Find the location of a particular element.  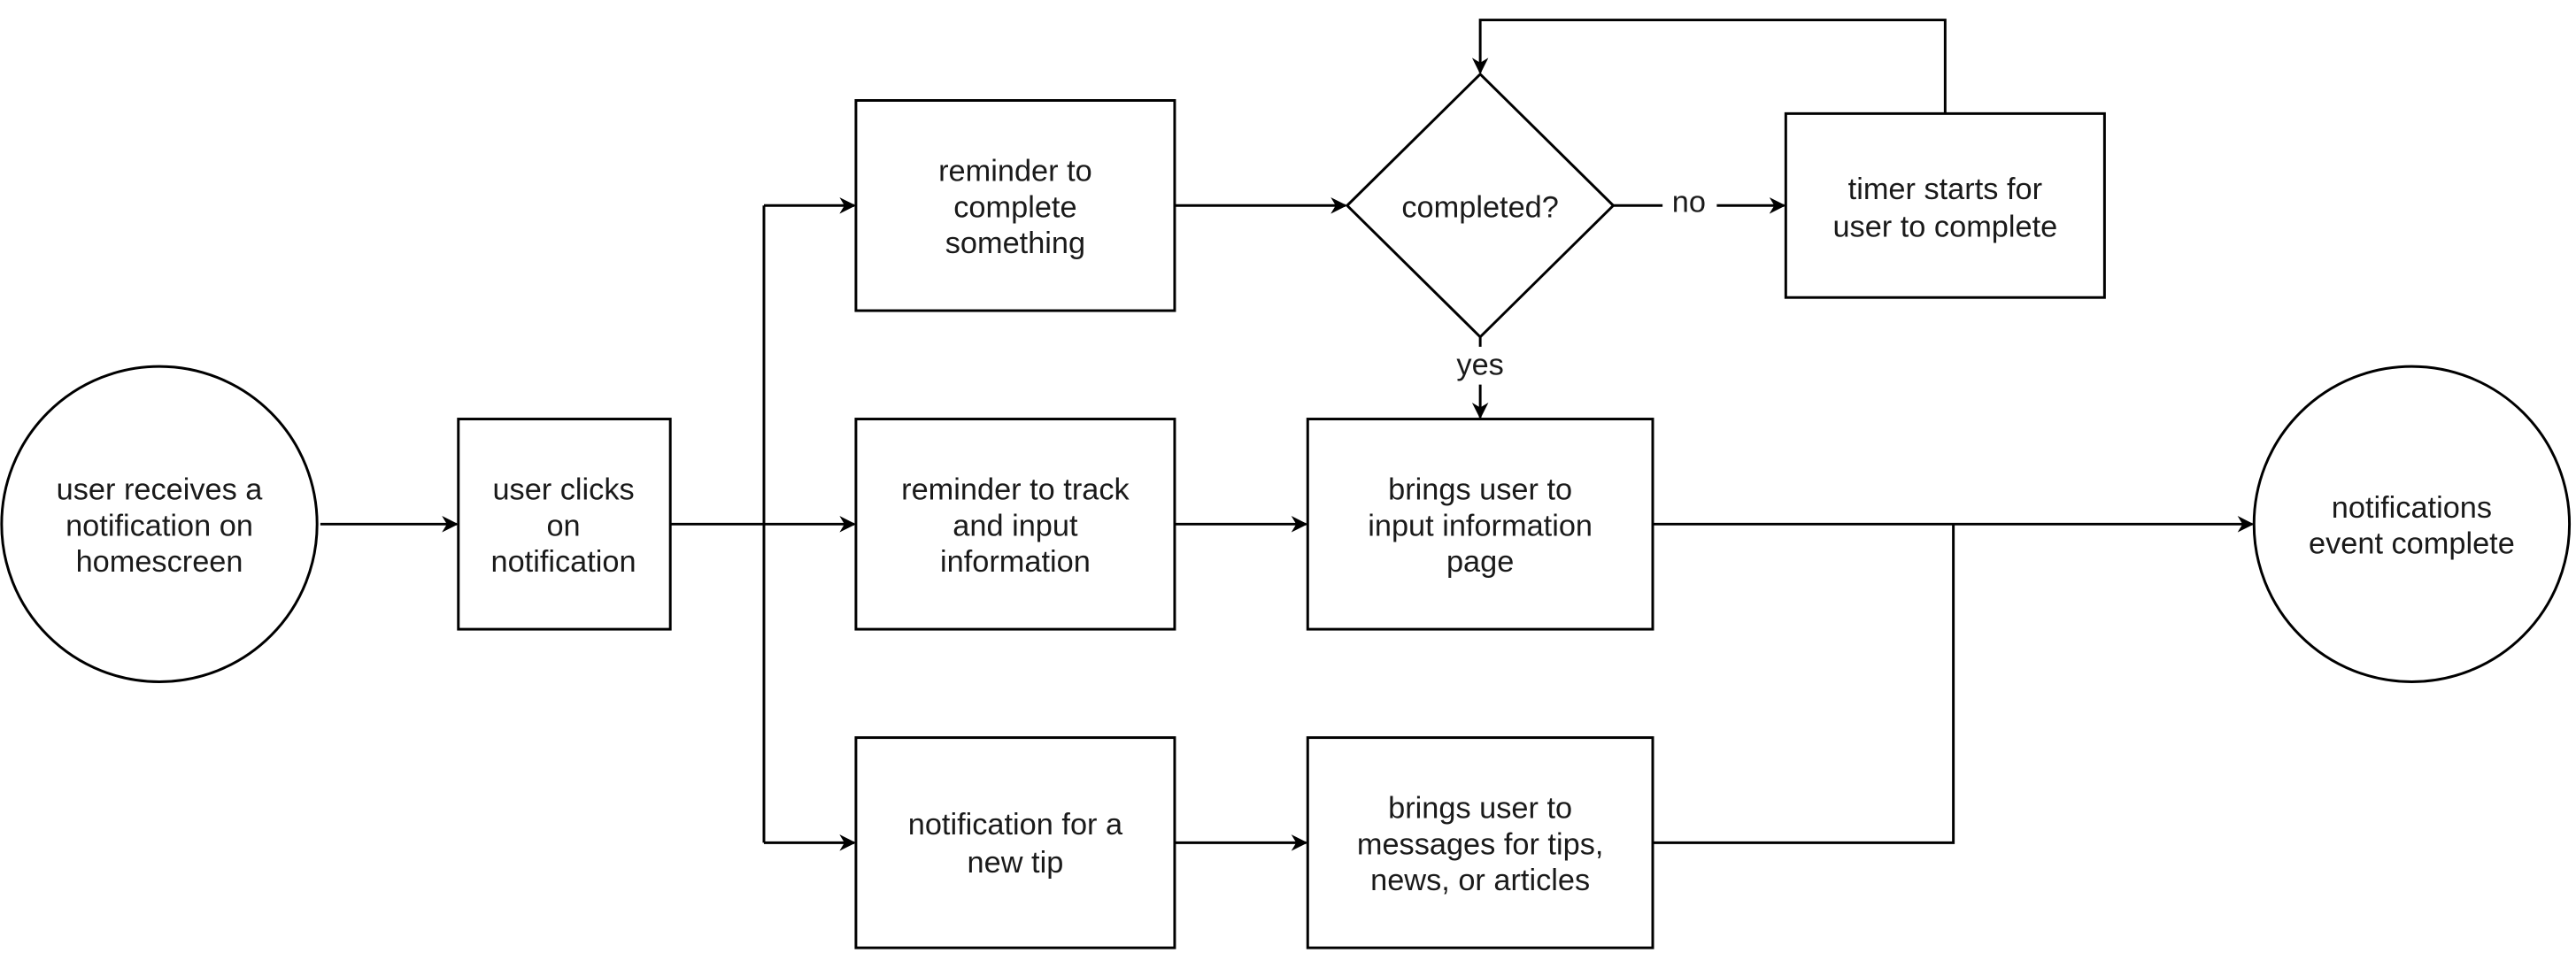

node-completed-decision: completed? is located at coordinates (1480, 205).